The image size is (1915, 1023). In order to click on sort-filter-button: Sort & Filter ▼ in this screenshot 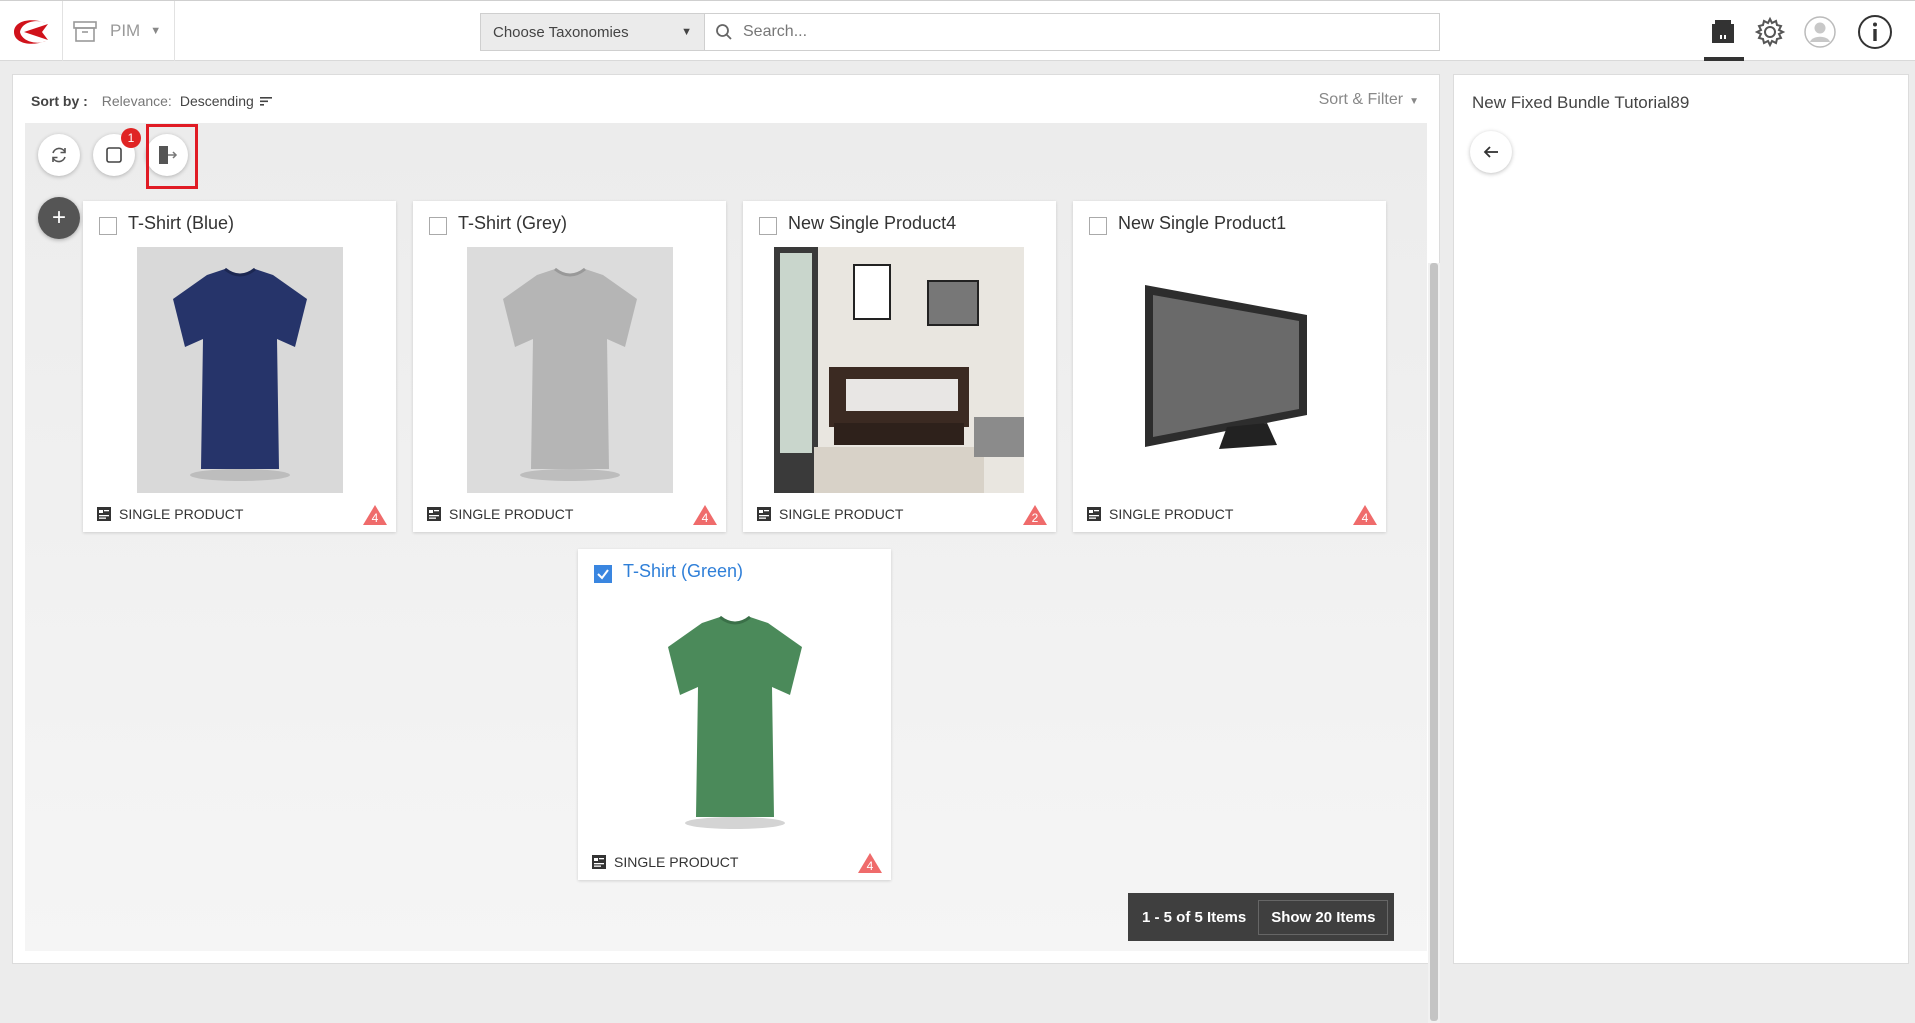, I will do `click(1369, 100)`.